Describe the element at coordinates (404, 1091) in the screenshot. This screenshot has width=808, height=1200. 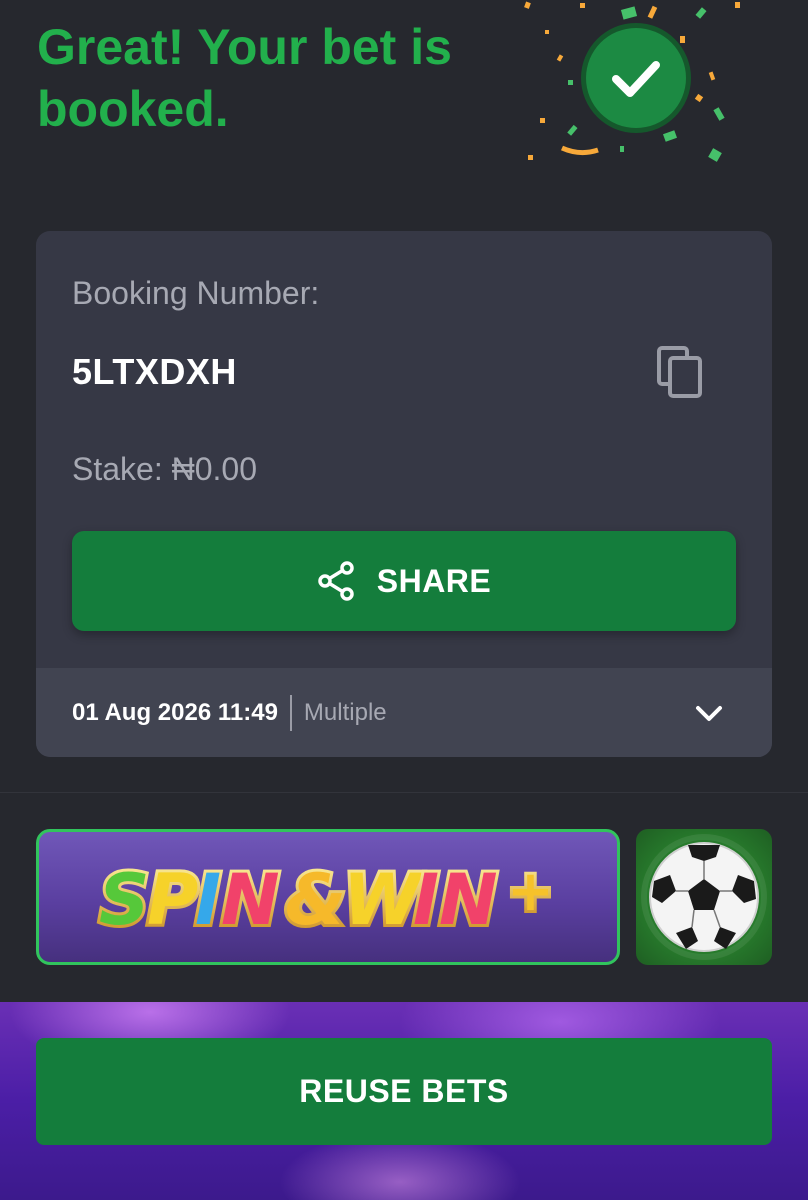
I see `reuse-bets-button: REUSE BETS` at that location.